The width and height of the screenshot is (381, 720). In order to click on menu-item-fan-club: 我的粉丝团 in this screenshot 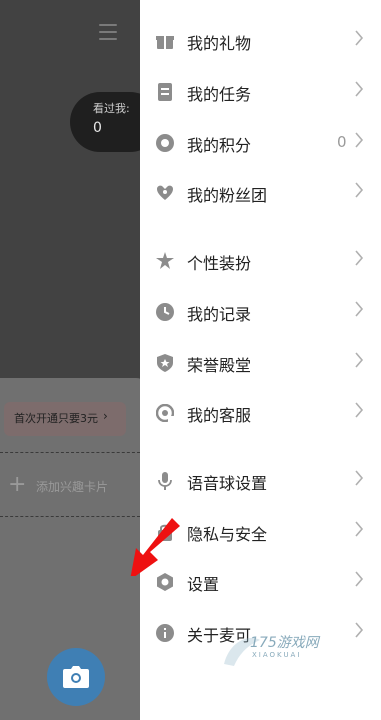, I will do `click(260, 192)`.